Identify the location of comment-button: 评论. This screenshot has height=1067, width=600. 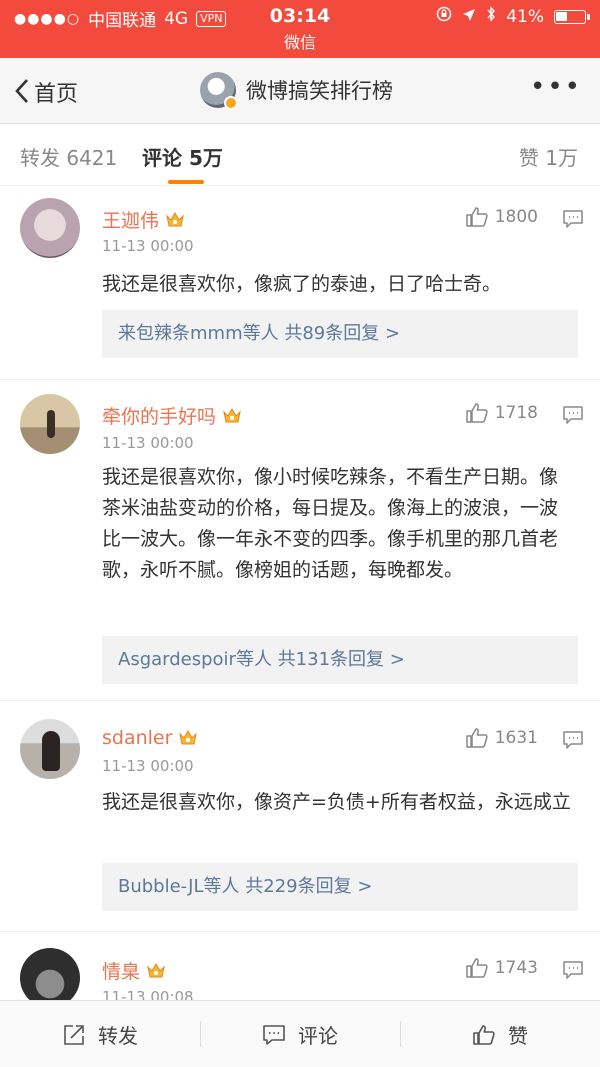
(300, 1034).